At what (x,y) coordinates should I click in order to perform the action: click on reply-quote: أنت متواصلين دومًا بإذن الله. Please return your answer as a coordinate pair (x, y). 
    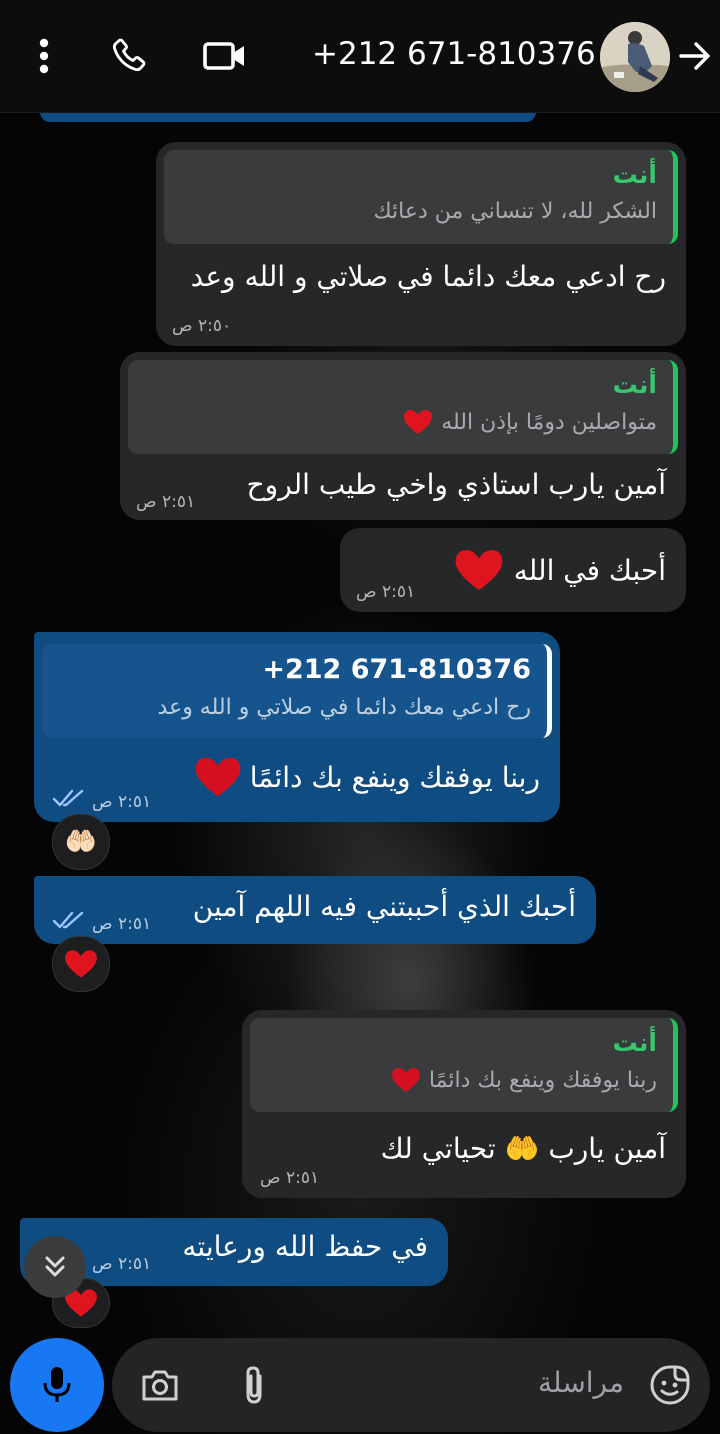
    Looking at the image, I should click on (403, 407).